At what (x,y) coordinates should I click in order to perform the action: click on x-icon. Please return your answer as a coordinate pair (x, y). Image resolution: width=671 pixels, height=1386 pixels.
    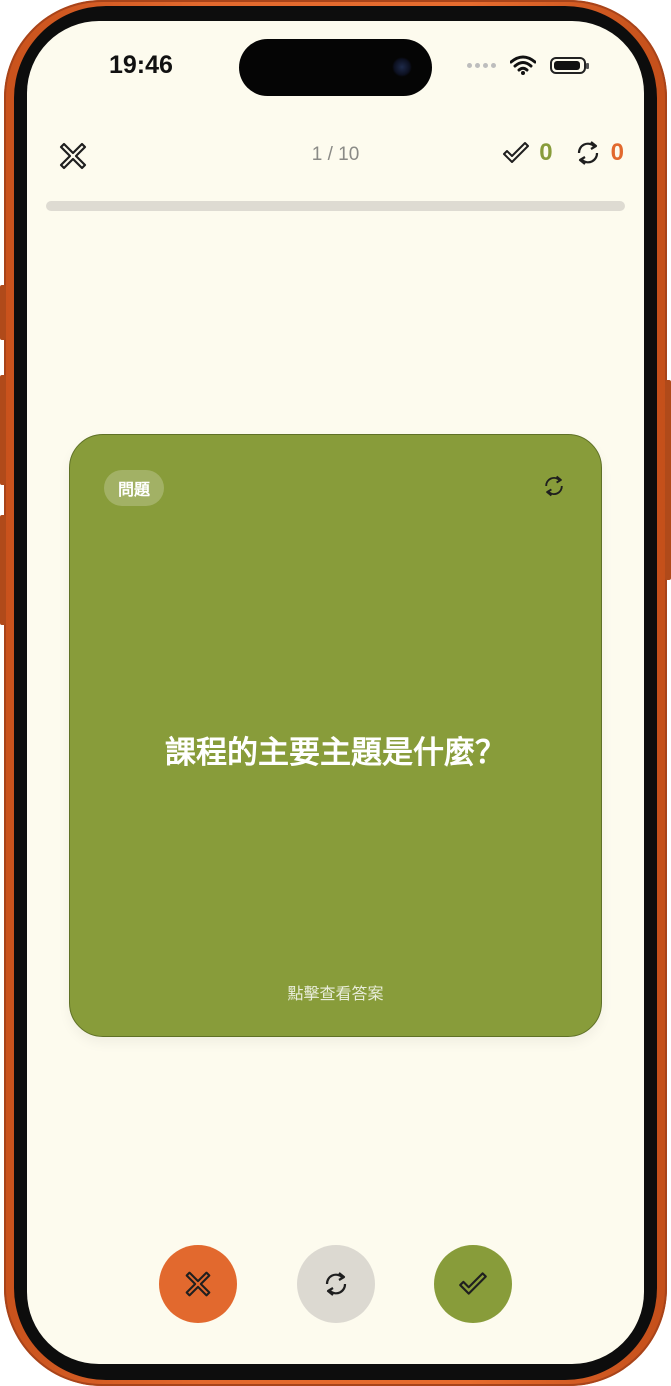
    Looking at the image, I should click on (198, 1284).